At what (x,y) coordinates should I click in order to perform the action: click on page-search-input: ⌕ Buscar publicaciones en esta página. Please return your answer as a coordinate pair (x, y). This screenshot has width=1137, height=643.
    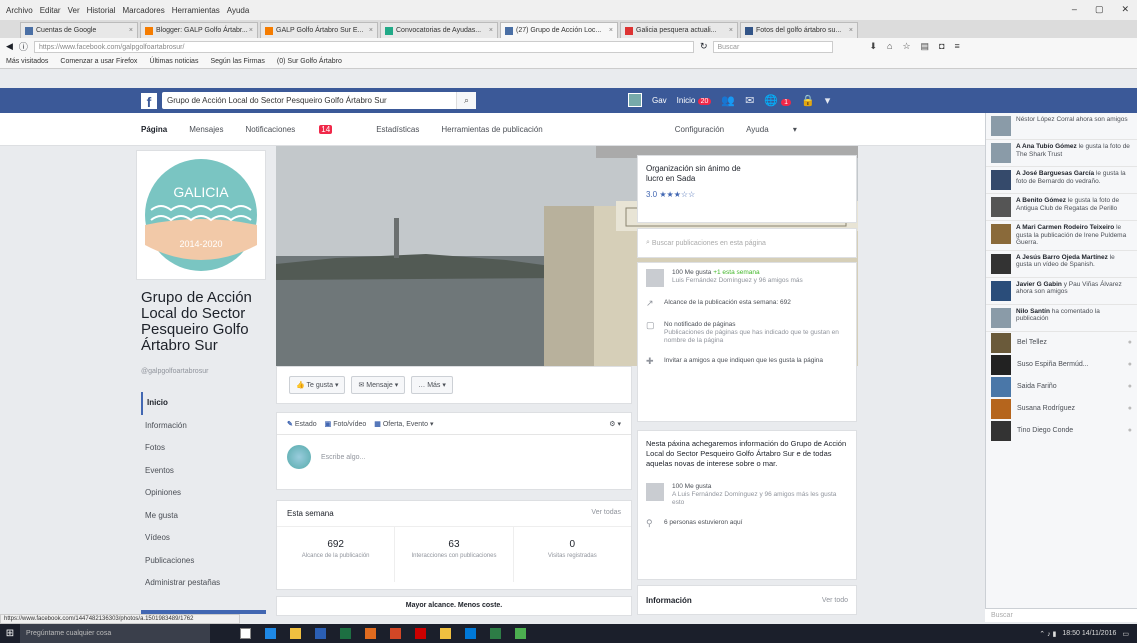
    Looking at the image, I should click on (747, 243).